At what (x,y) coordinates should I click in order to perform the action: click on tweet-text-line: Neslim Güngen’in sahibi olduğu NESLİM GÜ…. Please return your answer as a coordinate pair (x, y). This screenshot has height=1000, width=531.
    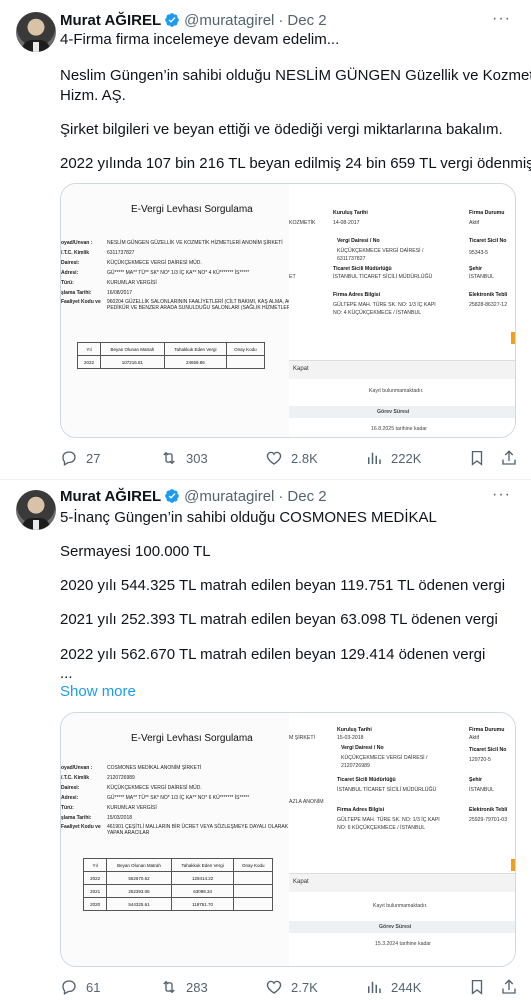
    Looking at the image, I should click on (295, 75).